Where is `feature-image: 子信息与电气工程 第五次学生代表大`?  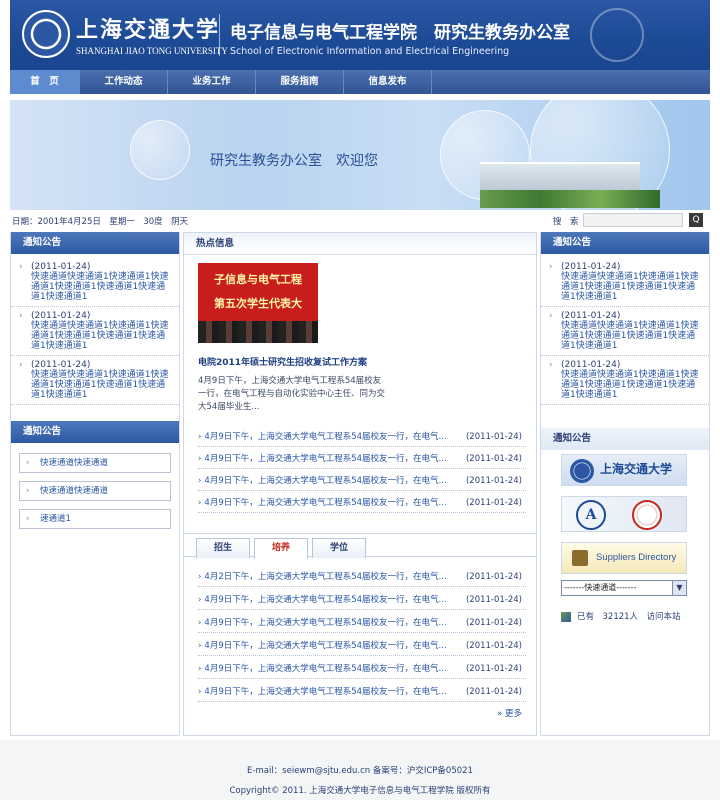
feature-image: 子信息与电气工程 第五次学生代表大 is located at coordinates (258, 303).